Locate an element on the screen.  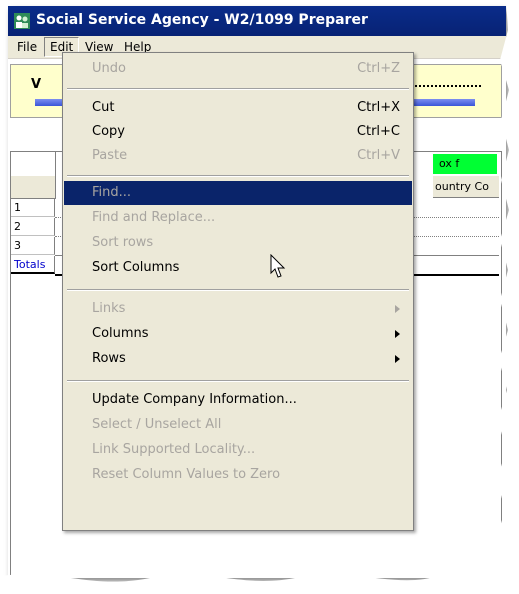
people-icon is located at coordinates (22, 21).